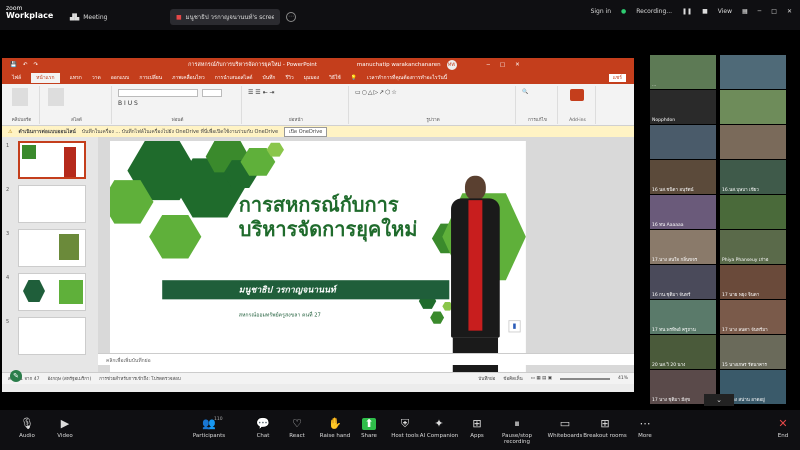 The width and height of the screenshot is (800, 450). I want to click on participant-tile: 16 ทน Aaaaaa, so click(683, 212).